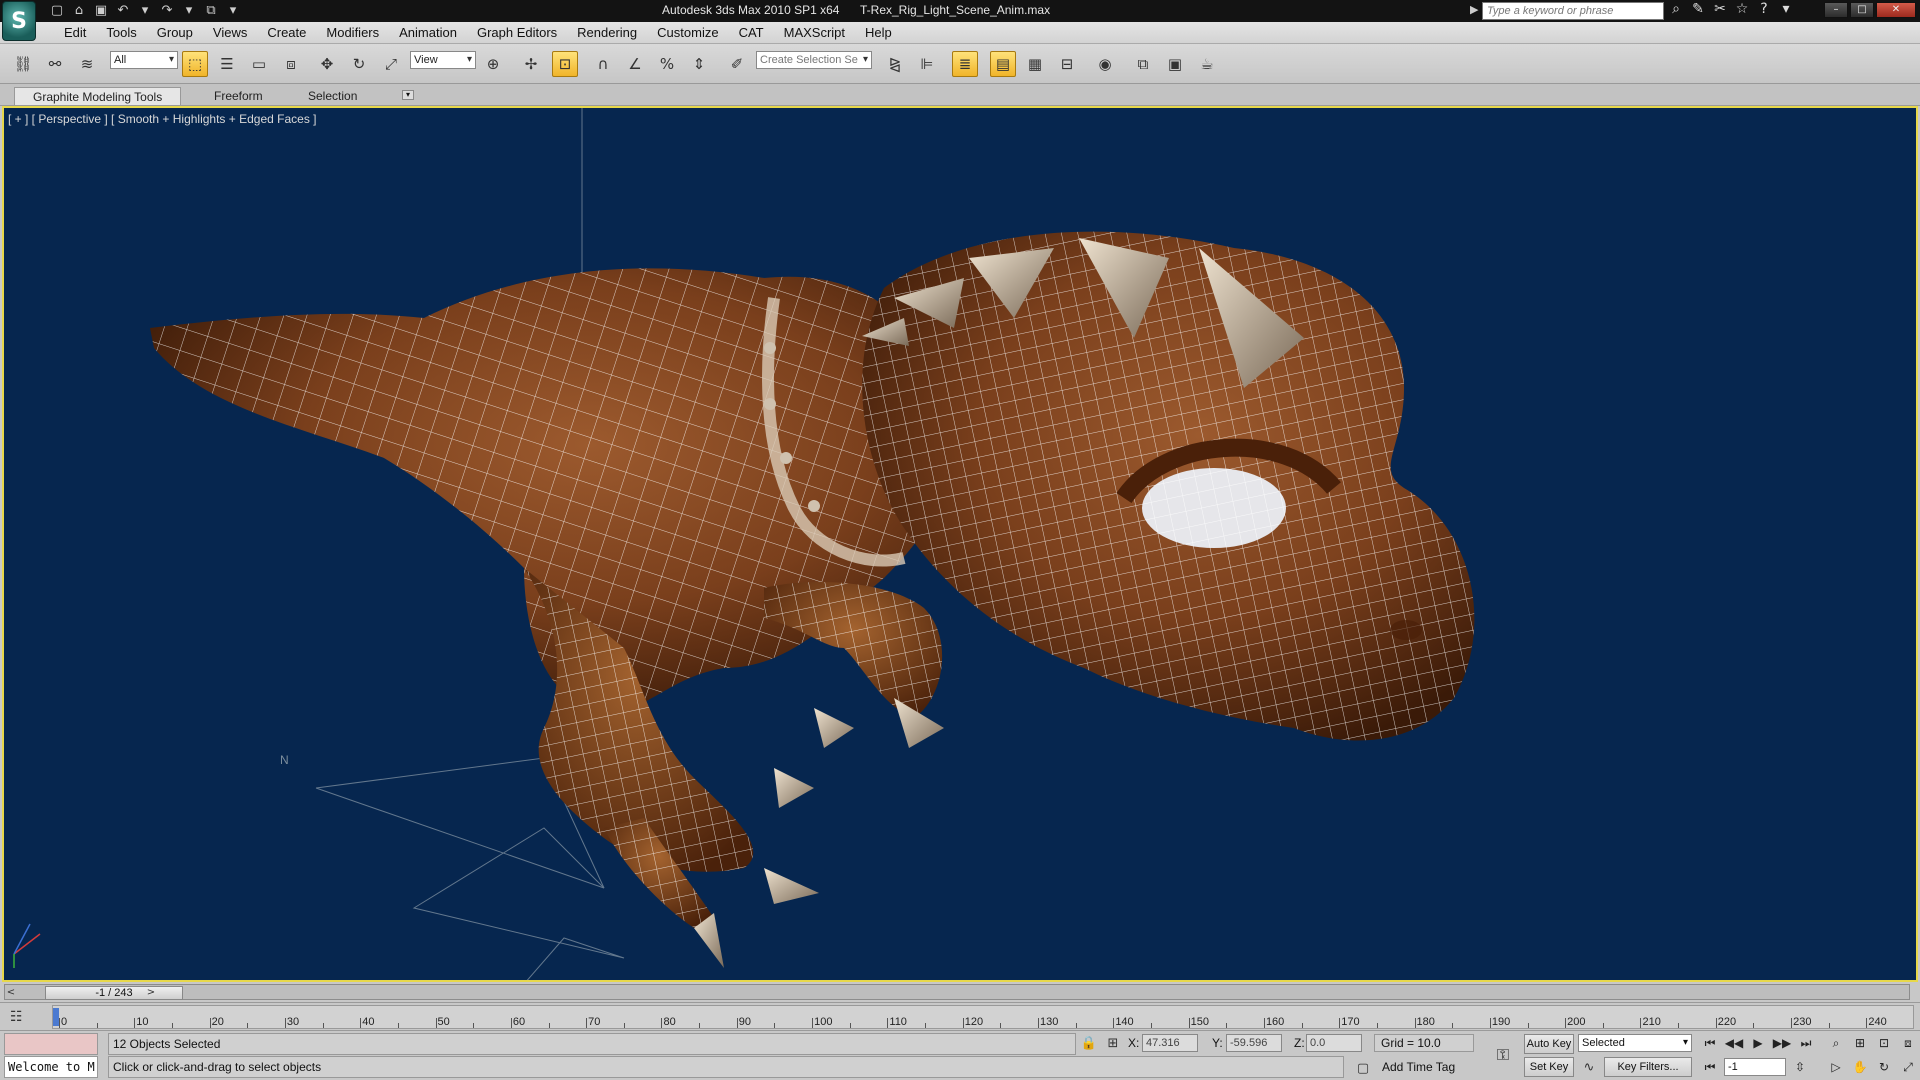 This screenshot has height=1080, width=1920. What do you see at coordinates (1836, 10) in the screenshot?
I see `minimize-icon: –` at bounding box center [1836, 10].